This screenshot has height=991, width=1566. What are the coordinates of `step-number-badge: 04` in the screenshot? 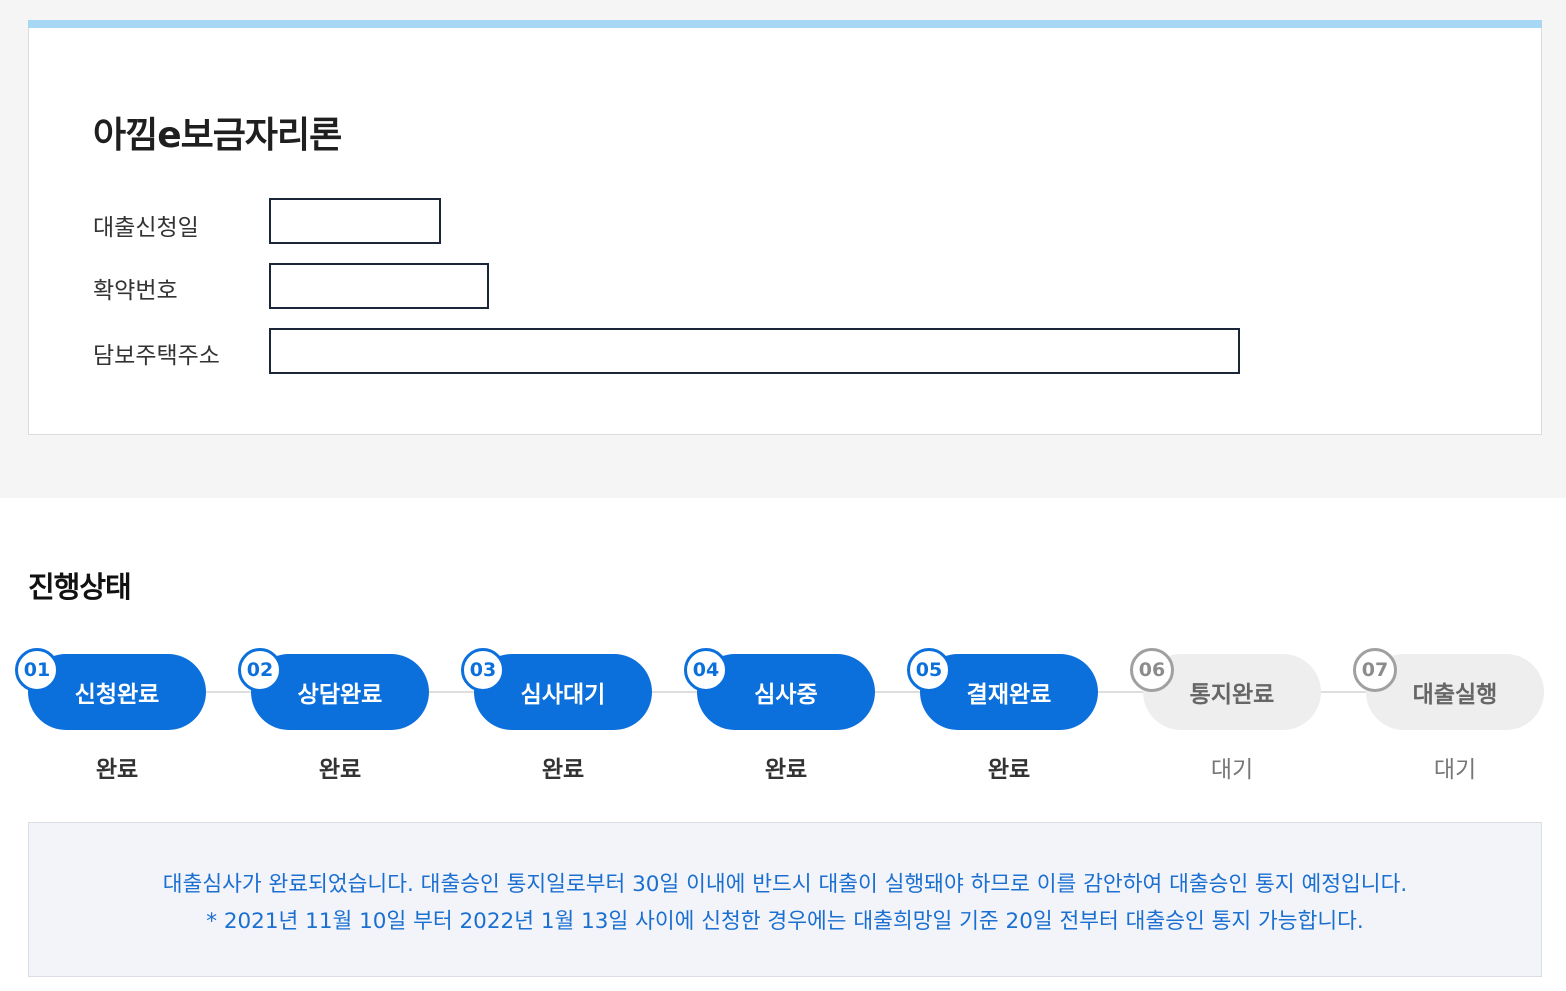 It's located at (706, 670).